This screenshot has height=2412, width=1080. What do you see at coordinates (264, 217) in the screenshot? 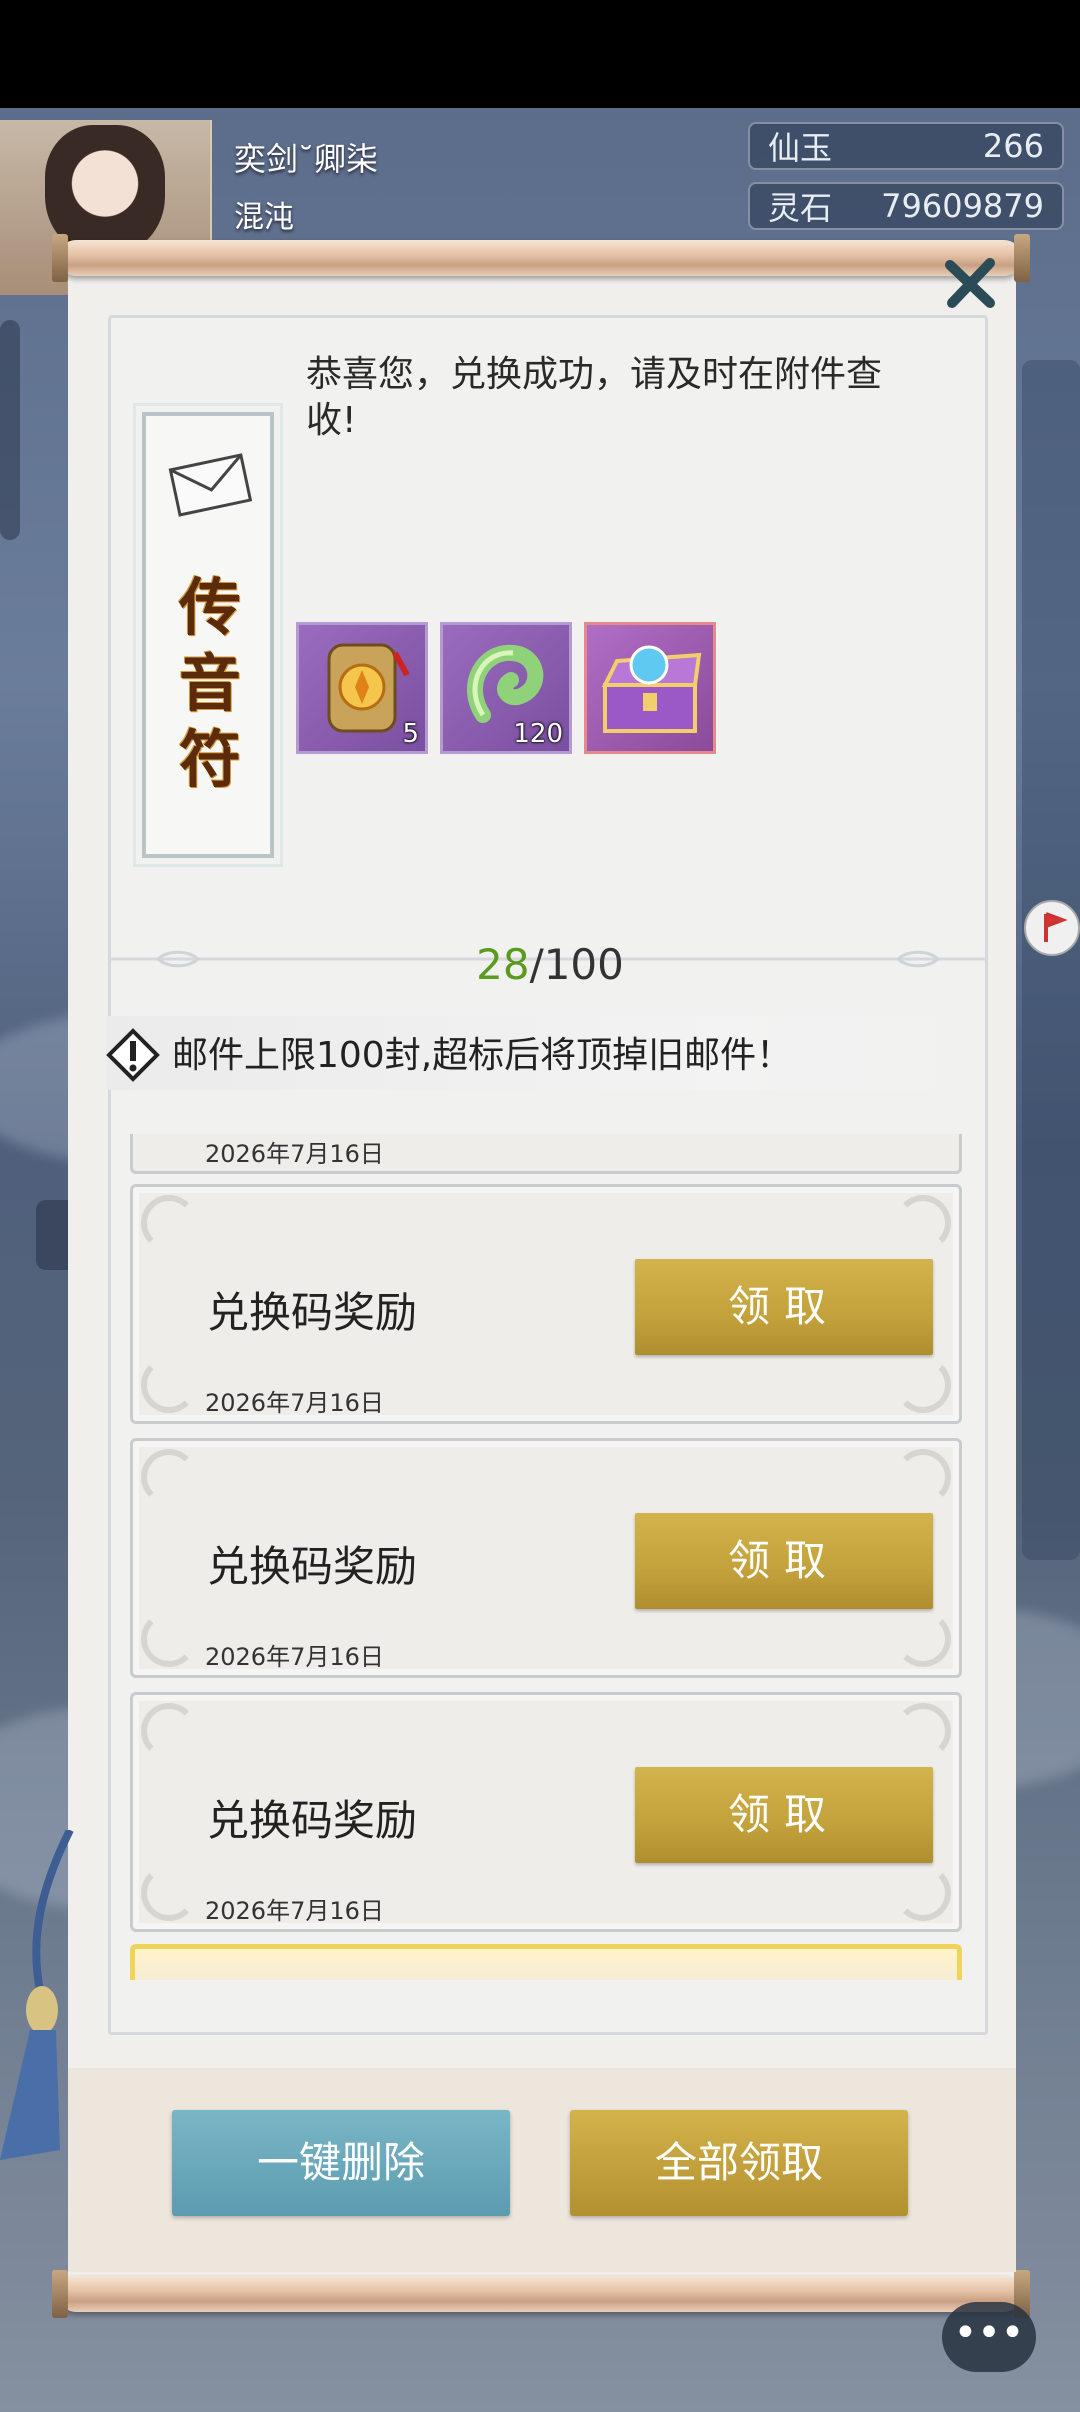
I see `player-realm: 混沌` at bounding box center [264, 217].